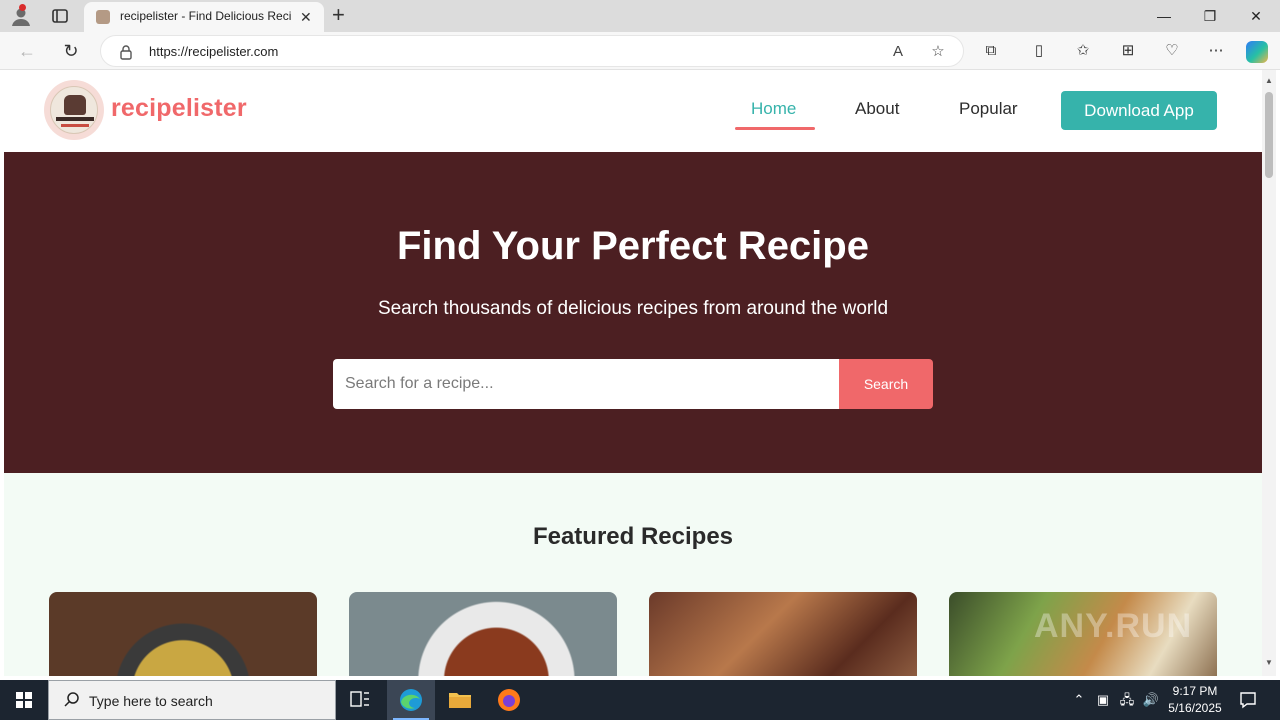  Describe the element at coordinates (775, 128) in the screenshot. I see `nav-active-underline` at that location.